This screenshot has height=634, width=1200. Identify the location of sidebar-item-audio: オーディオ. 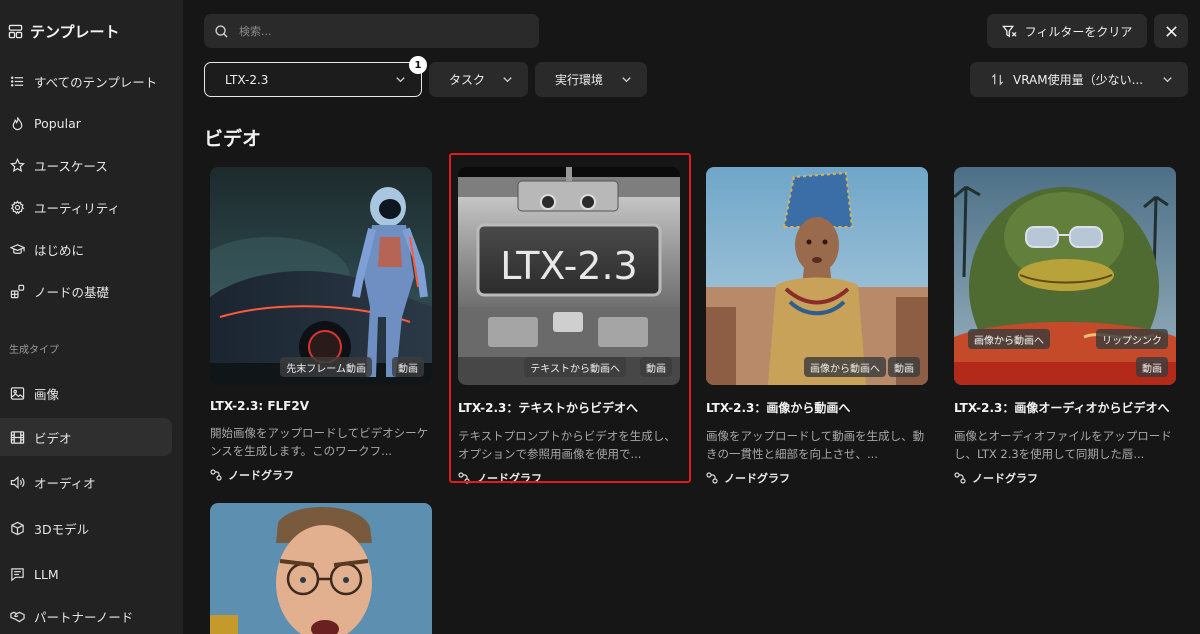
(86, 482).